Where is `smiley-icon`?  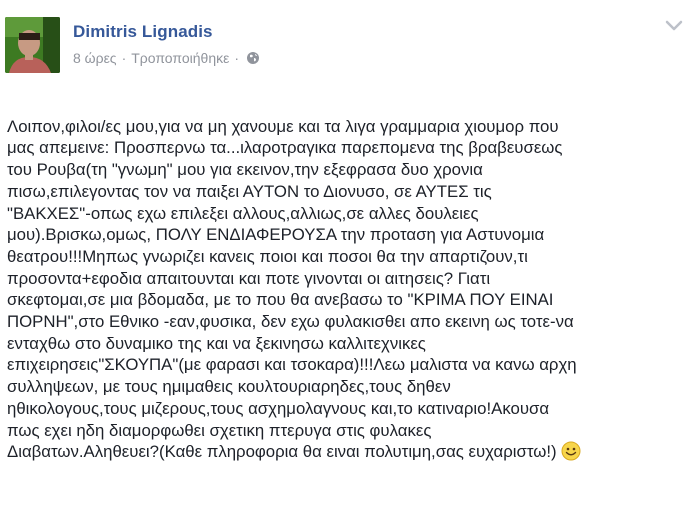 smiley-icon is located at coordinates (571, 451).